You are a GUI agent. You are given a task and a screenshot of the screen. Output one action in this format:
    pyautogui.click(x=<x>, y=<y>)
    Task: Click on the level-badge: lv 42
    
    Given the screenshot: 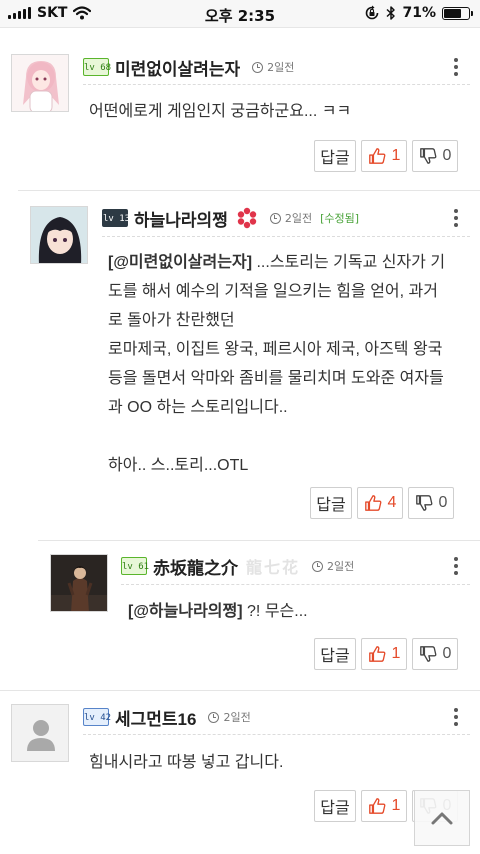 What is the action you would take?
    pyautogui.click(x=97, y=717)
    